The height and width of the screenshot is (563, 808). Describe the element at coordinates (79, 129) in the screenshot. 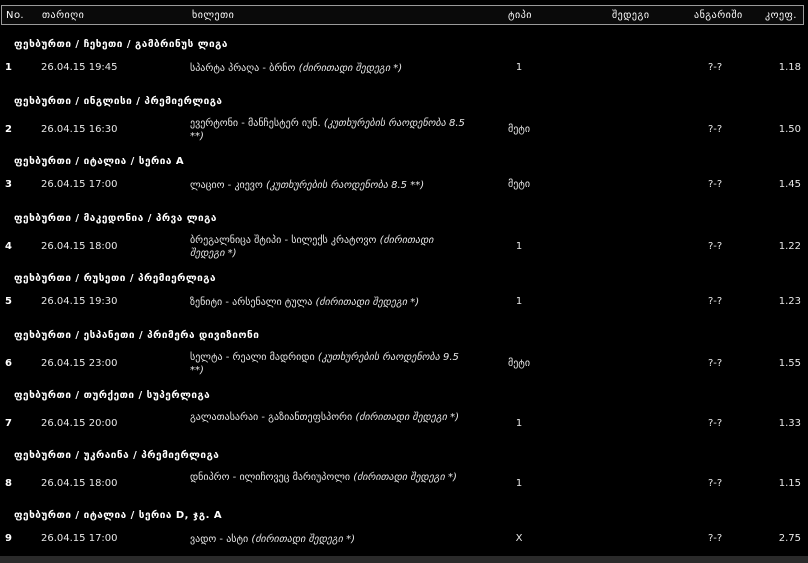

I see `match-date: 26.04.15 16:30` at that location.